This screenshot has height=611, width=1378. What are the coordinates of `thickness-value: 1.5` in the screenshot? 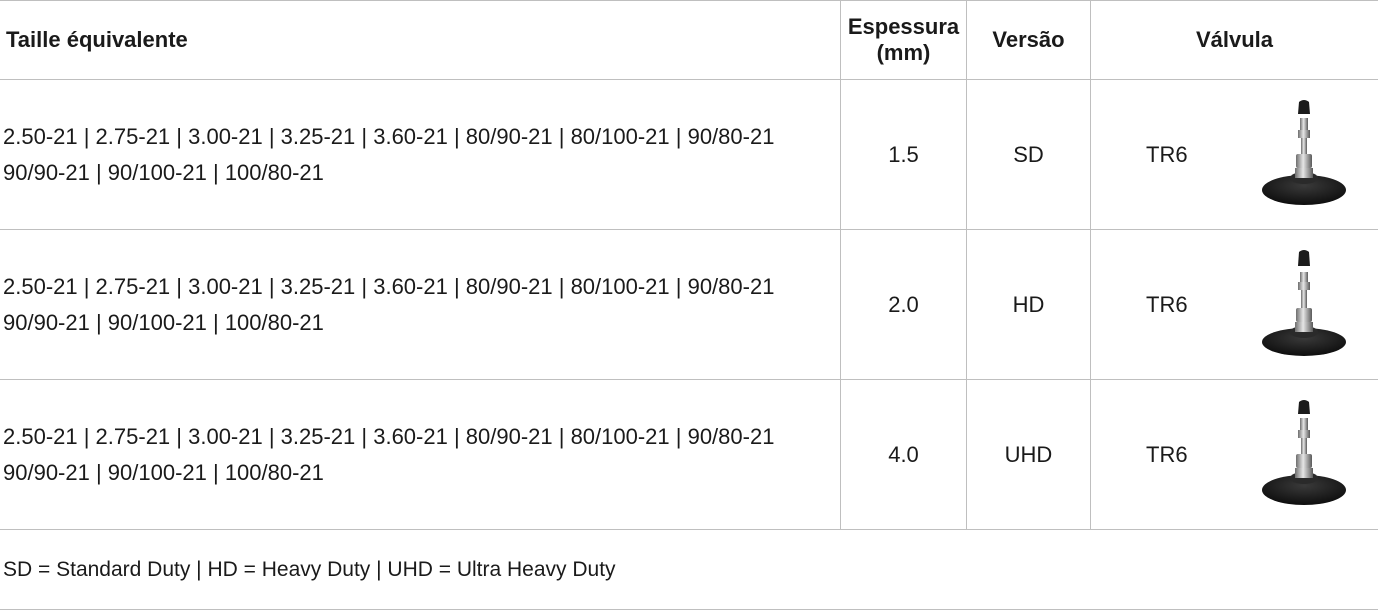 It's located at (903, 154).